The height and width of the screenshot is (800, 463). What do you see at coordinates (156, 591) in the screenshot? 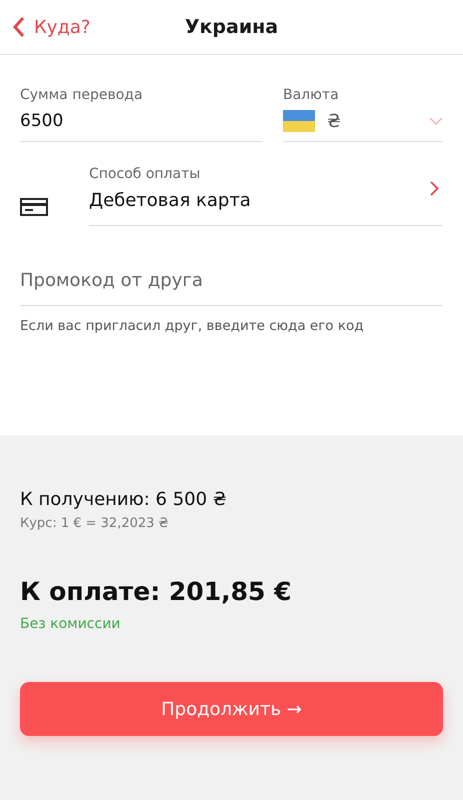
I see `total-to-pay: К оплате: 201,85 €` at bounding box center [156, 591].